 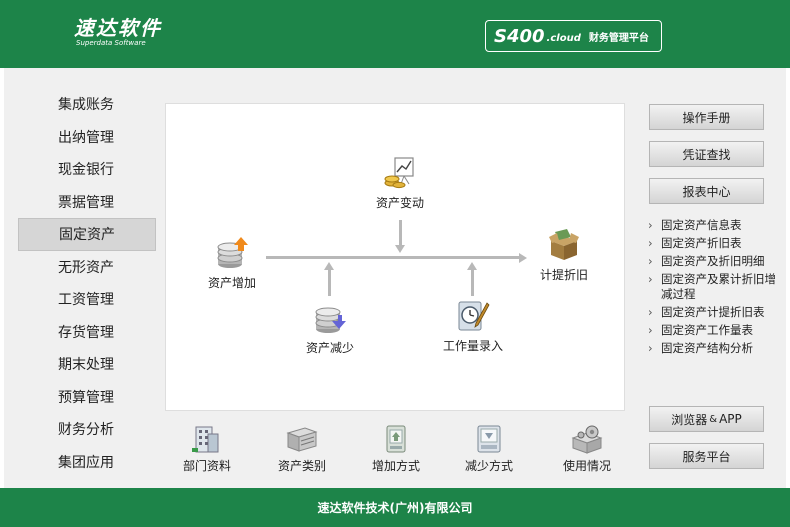 I want to click on product-badge: S400 .cloud 财务管理平台, so click(x=573, y=36).